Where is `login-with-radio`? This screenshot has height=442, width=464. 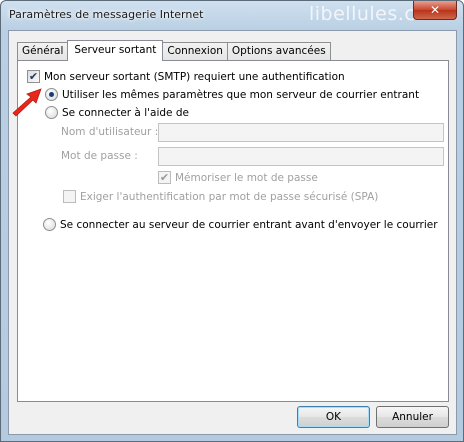
login-with-radio is located at coordinates (51, 112).